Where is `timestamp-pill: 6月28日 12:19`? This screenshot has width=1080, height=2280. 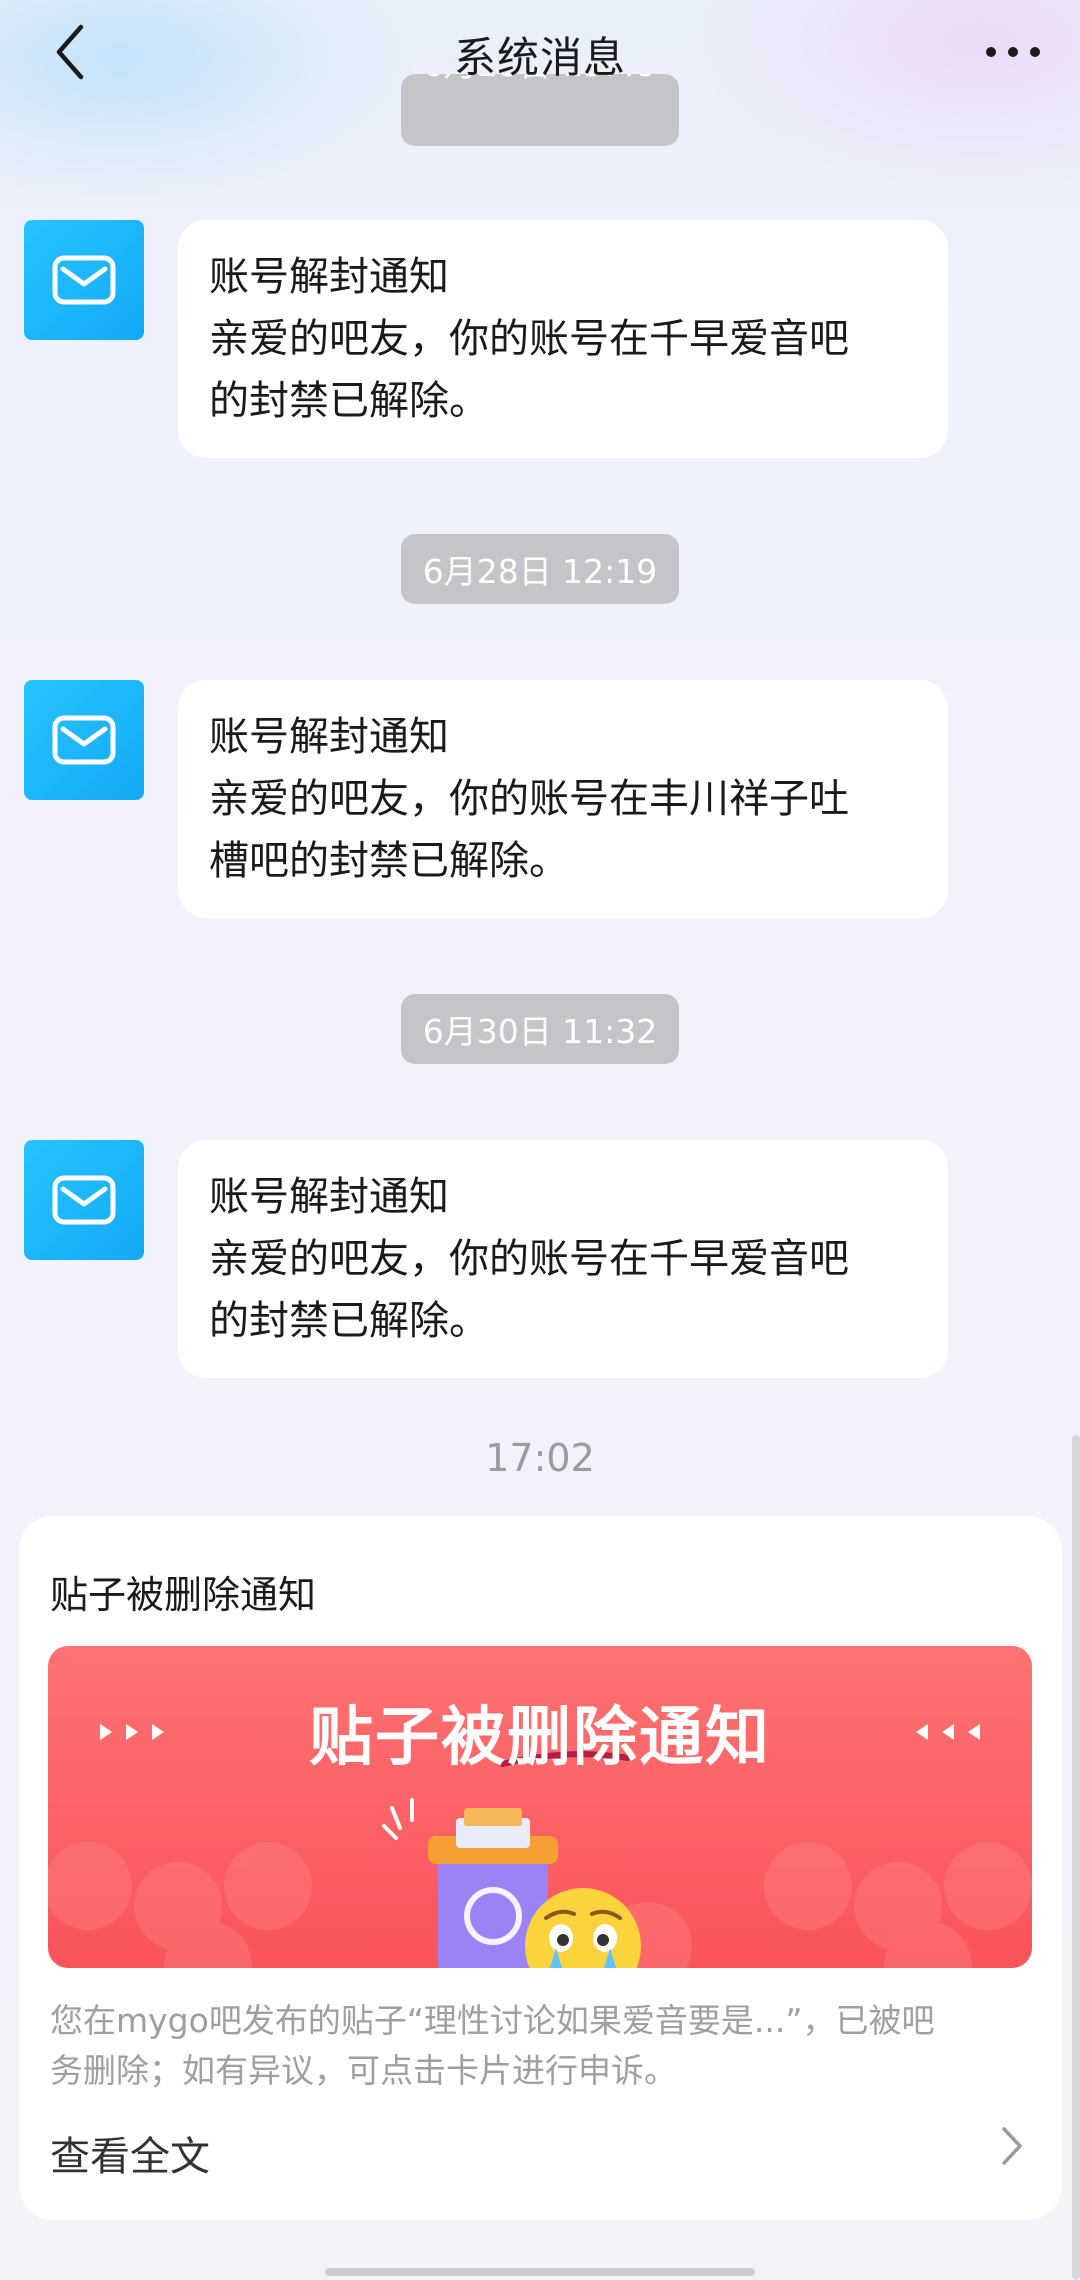 timestamp-pill: 6月28日 12:19 is located at coordinates (540, 569).